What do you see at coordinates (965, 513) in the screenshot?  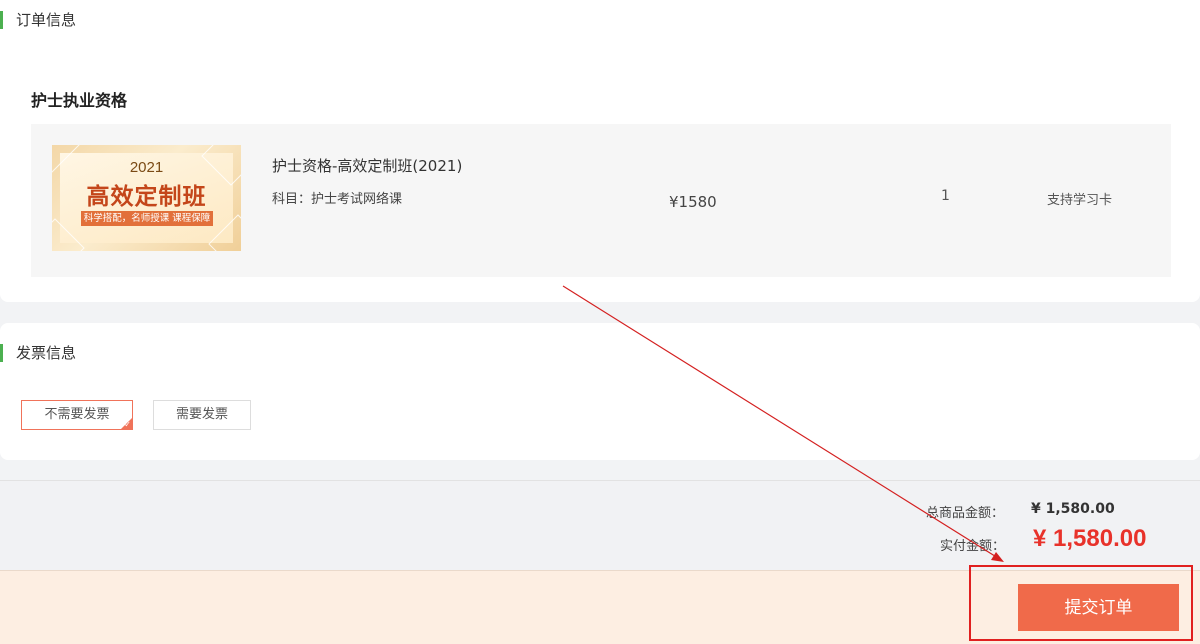 I see `total-amount-label: 总商品金额：` at bounding box center [965, 513].